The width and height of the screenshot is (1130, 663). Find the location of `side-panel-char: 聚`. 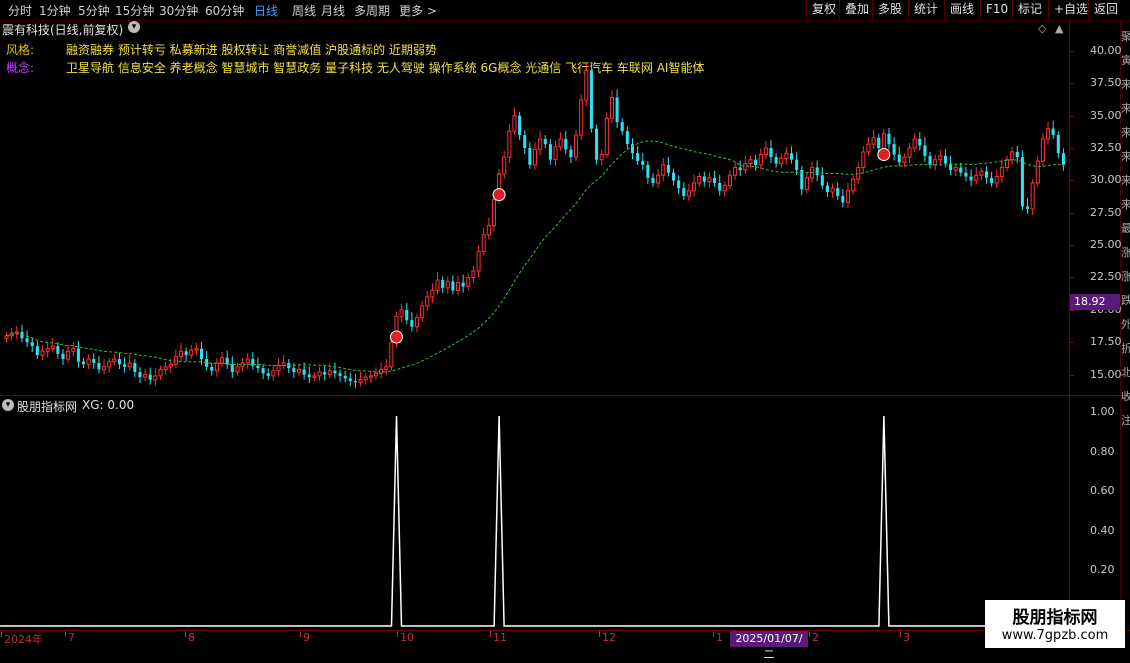

side-panel-char: 聚 is located at coordinates (1125, 36).